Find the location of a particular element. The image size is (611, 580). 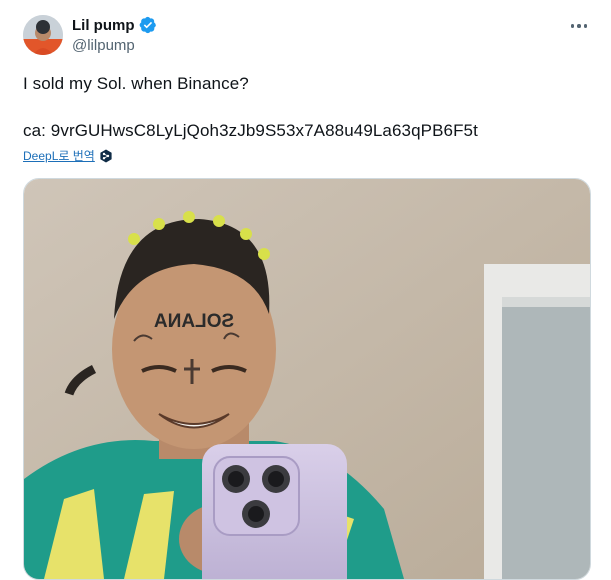

post-text-line-1: I sold my Sol. when Binance? is located at coordinates (136, 83).